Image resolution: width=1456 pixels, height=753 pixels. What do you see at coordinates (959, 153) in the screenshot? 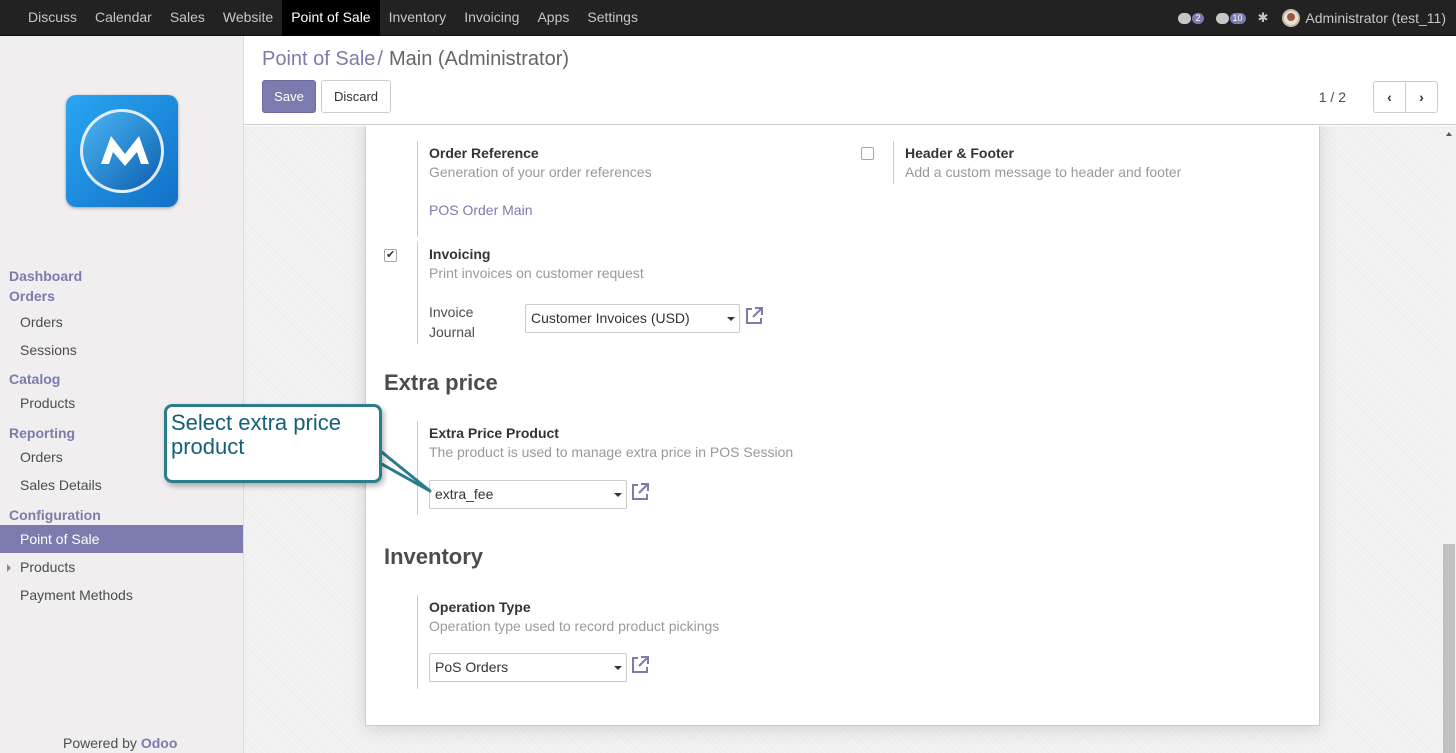
I see `setting-title: Header & Footer` at bounding box center [959, 153].